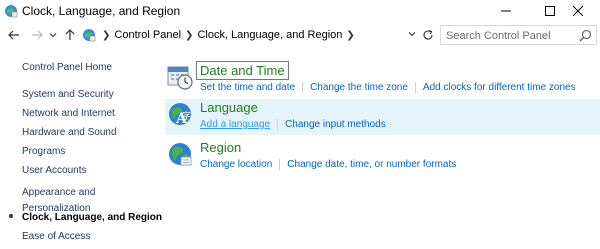  I want to click on minimize-button, so click(506, 11).